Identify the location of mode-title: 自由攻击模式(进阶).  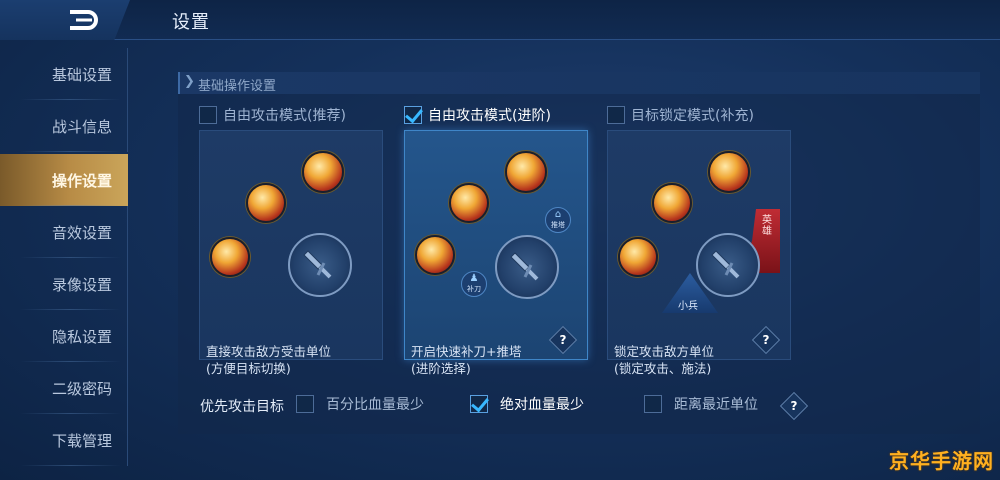
(489, 116).